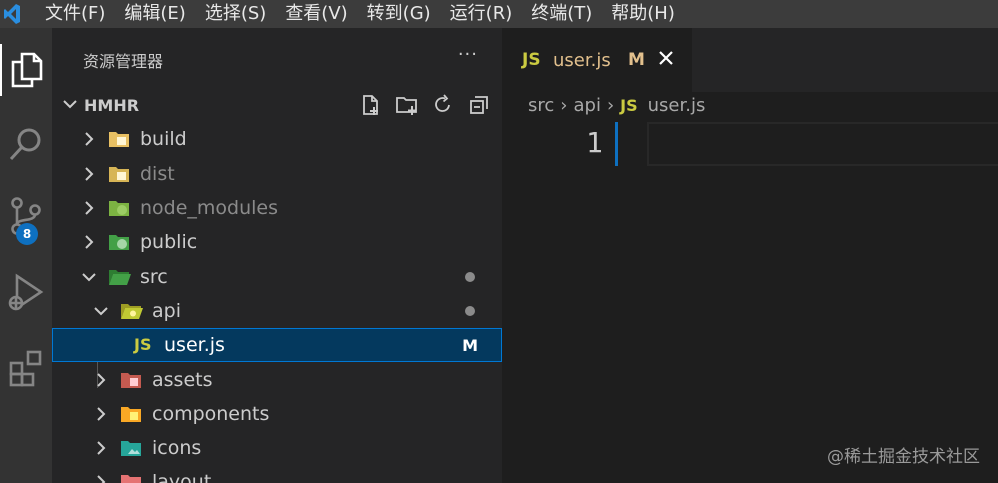 This screenshot has height=483, width=998. Describe the element at coordinates (182, 477) in the screenshot. I see `tree-label: layout` at that location.